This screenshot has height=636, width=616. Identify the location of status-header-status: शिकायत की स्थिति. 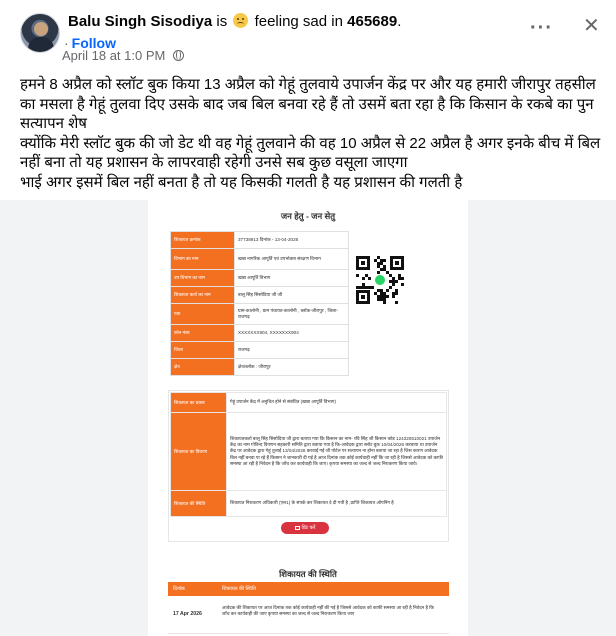
(239, 589).